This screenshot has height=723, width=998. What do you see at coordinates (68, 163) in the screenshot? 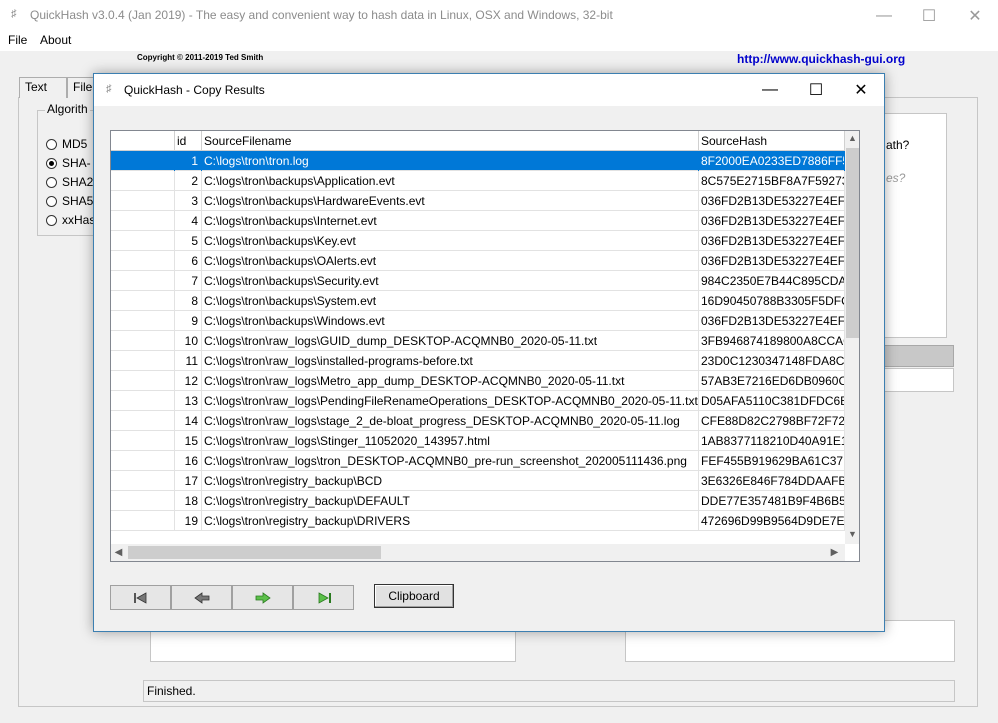
I see `algo-option-sha1: SHA-` at bounding box center [68, 163].